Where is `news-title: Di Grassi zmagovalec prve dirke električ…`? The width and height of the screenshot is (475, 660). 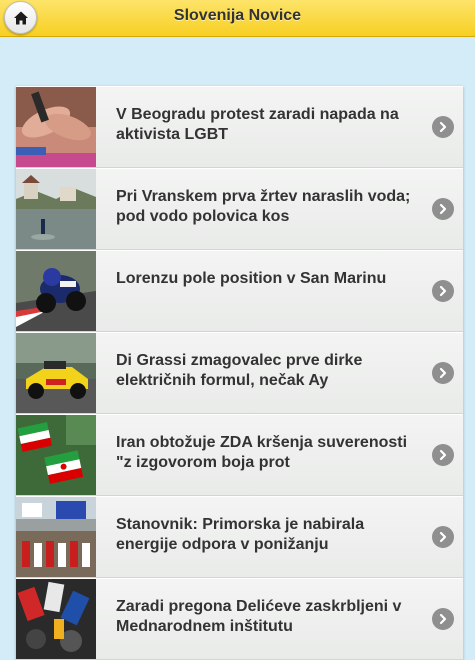
news-title: Di Grassi zmagovalec prve dirke električ… is located at coordinates (239, 370).